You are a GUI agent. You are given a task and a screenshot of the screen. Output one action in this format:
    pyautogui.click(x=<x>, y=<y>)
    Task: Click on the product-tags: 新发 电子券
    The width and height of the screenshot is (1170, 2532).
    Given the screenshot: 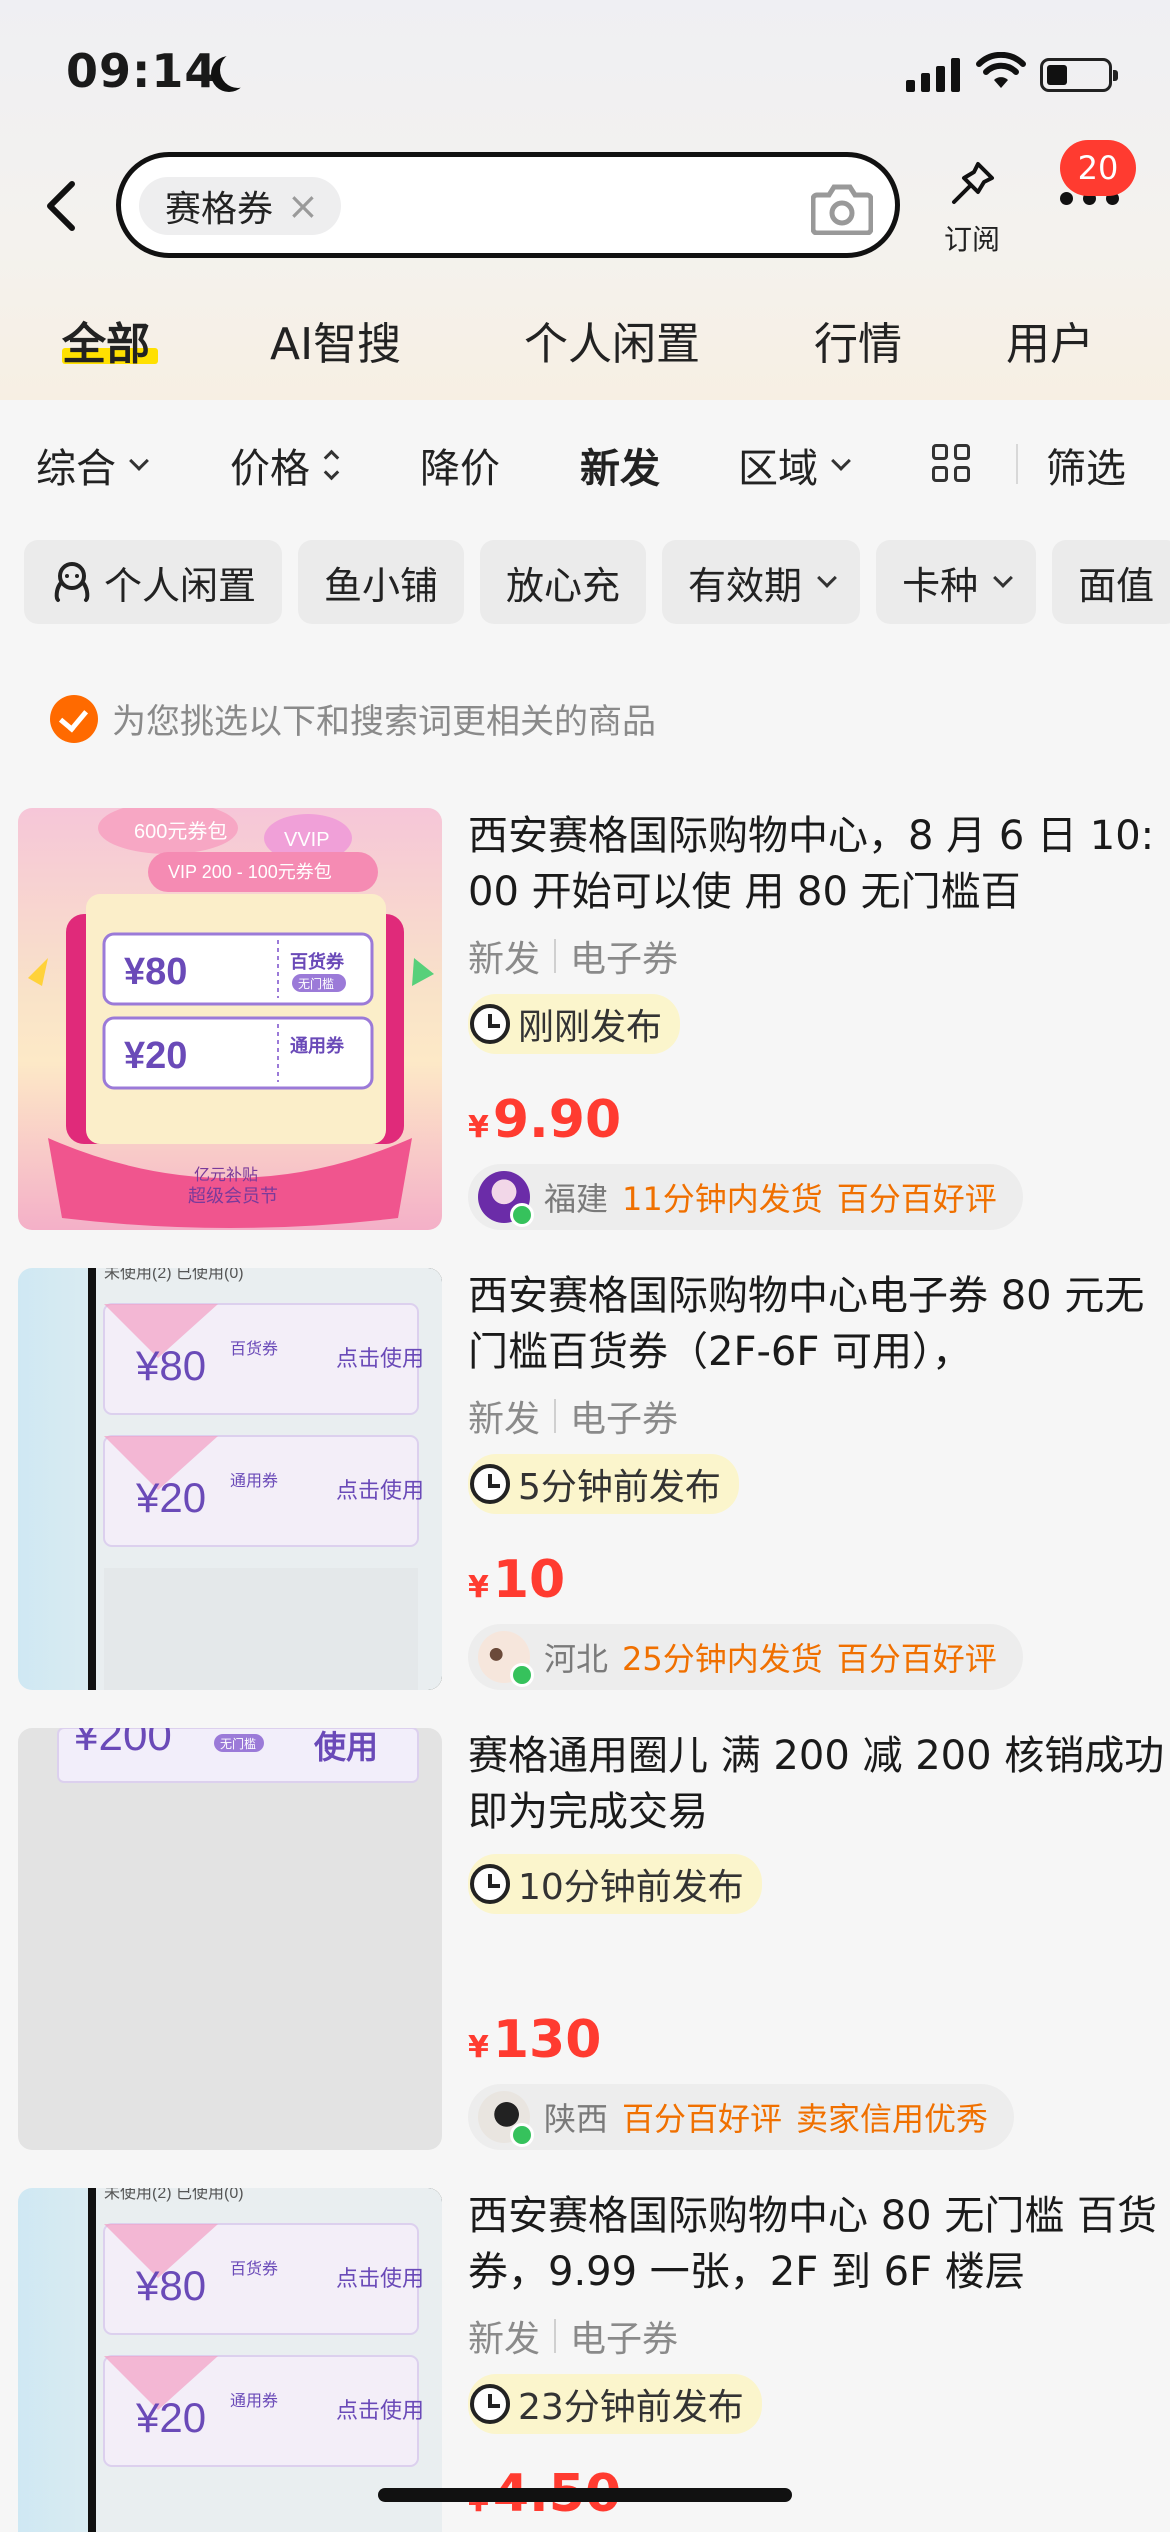 What is the action you would take?
    pyautogui.click(x=818, y=956)
    